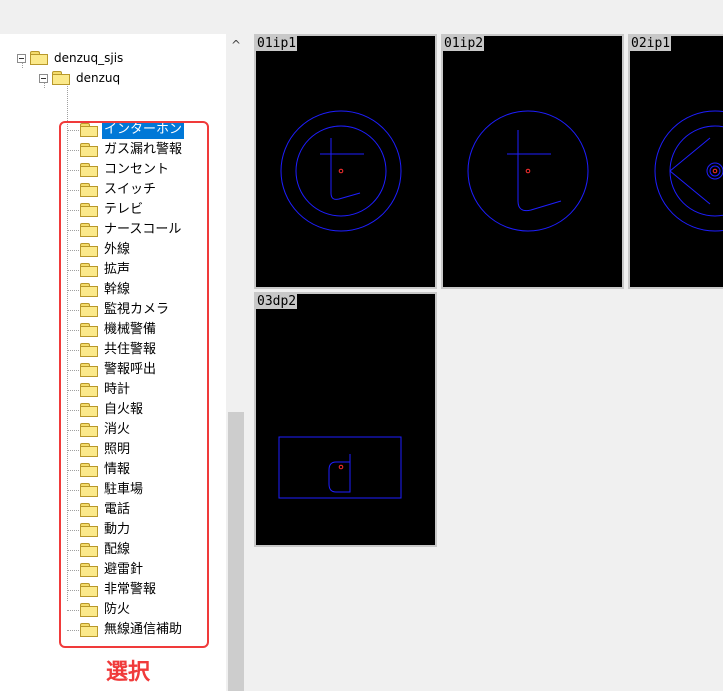  Describe the element at coordinates (277, 301) in the screenshot. I see `thumbnail-caption: 03dp2` at that location.